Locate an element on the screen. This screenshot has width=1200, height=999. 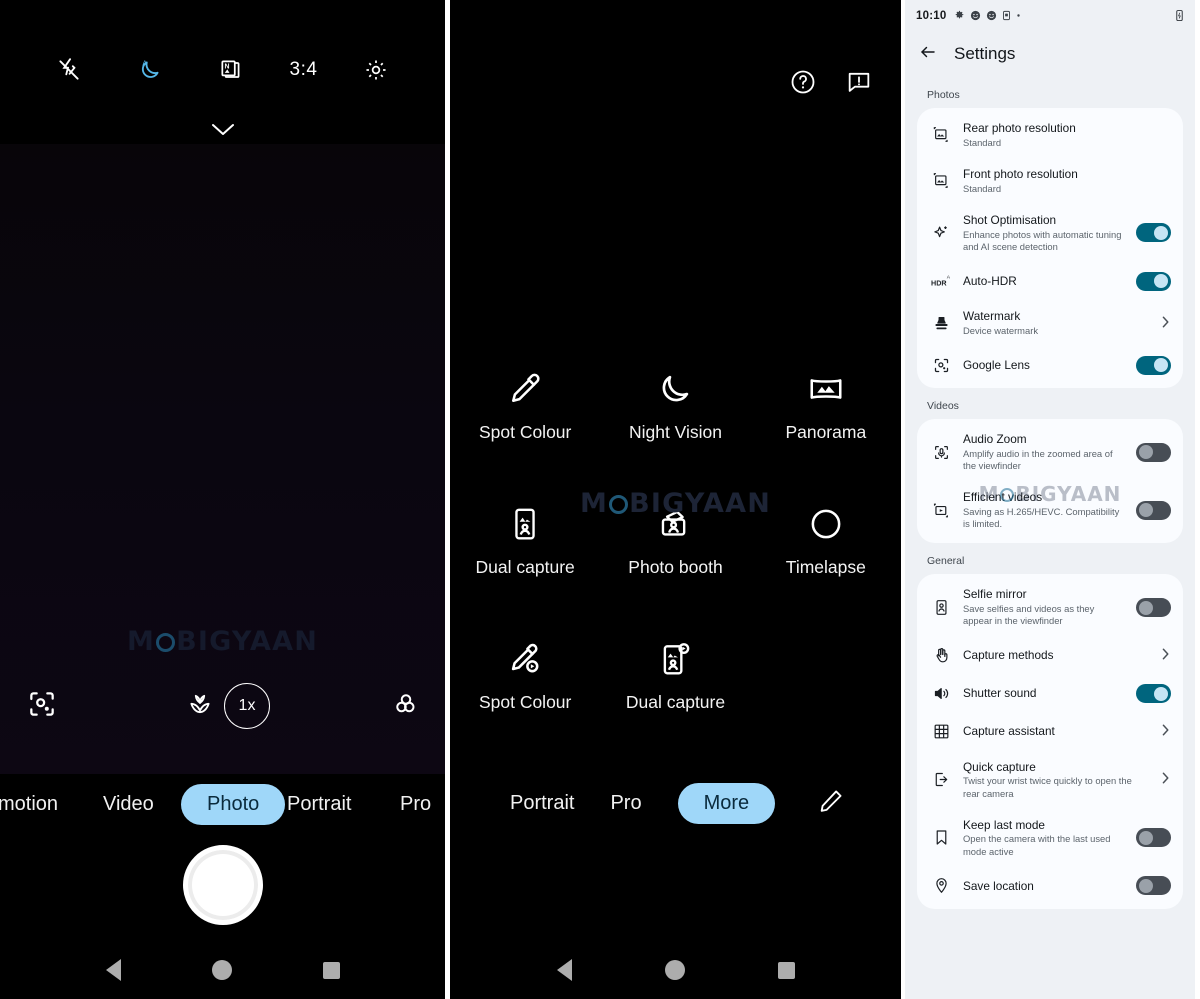
sim-icon is located at coordinates (1007, 15).